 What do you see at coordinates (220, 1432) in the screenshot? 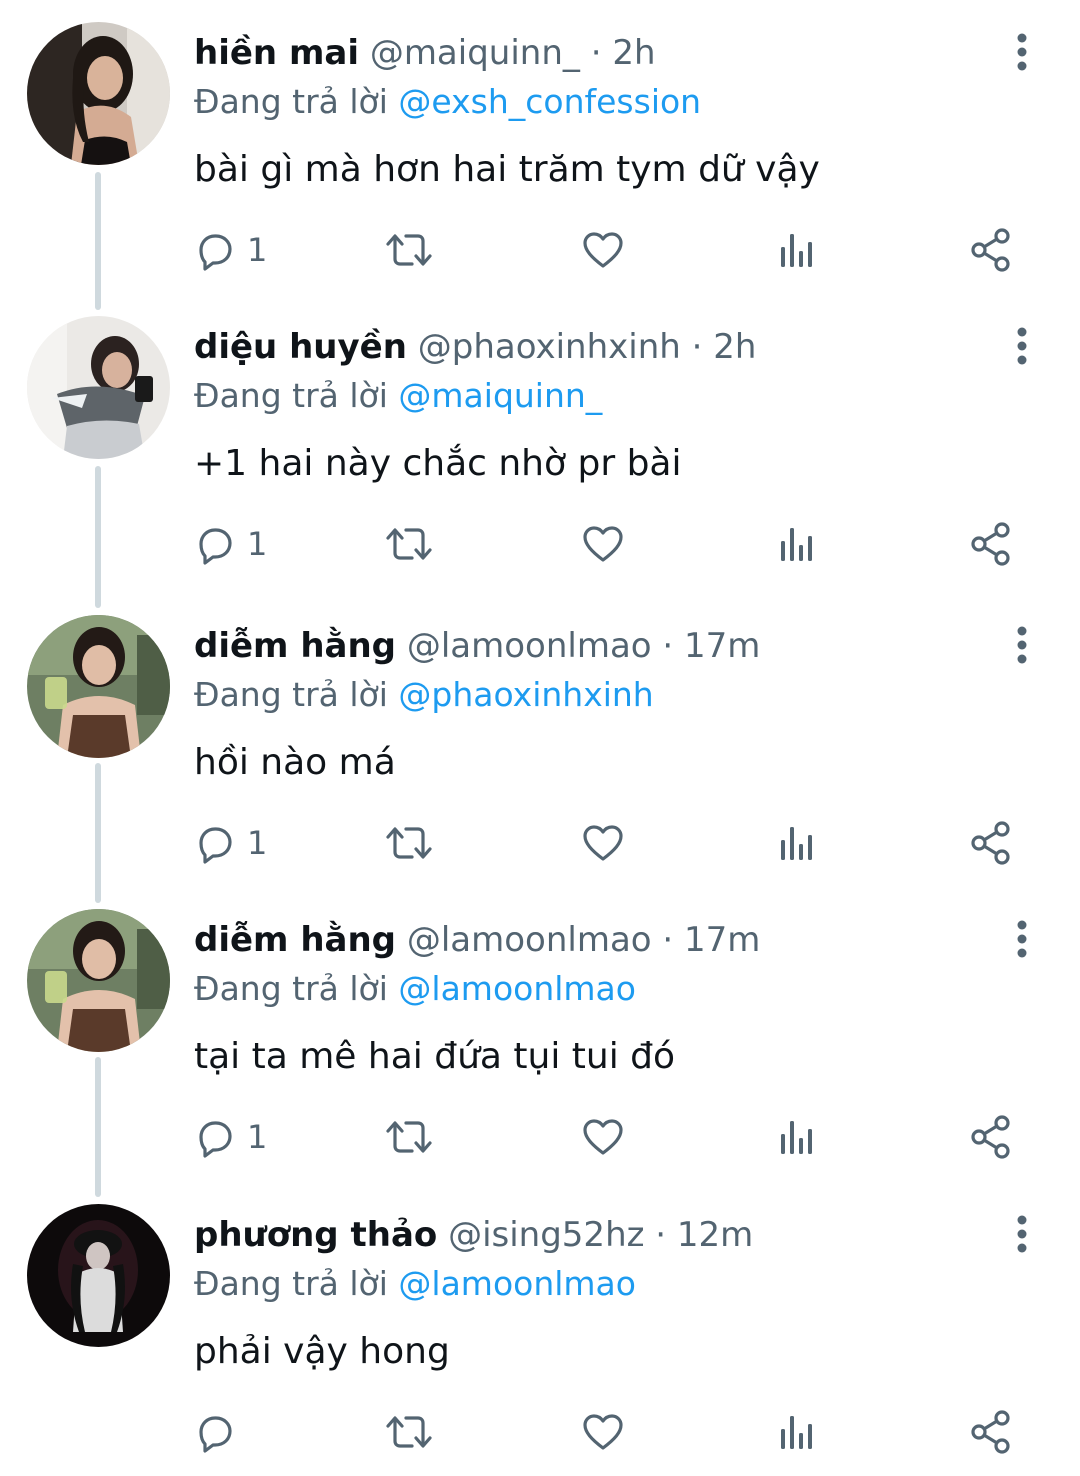
I see `reply-button` at bounding box center [220, 1432].